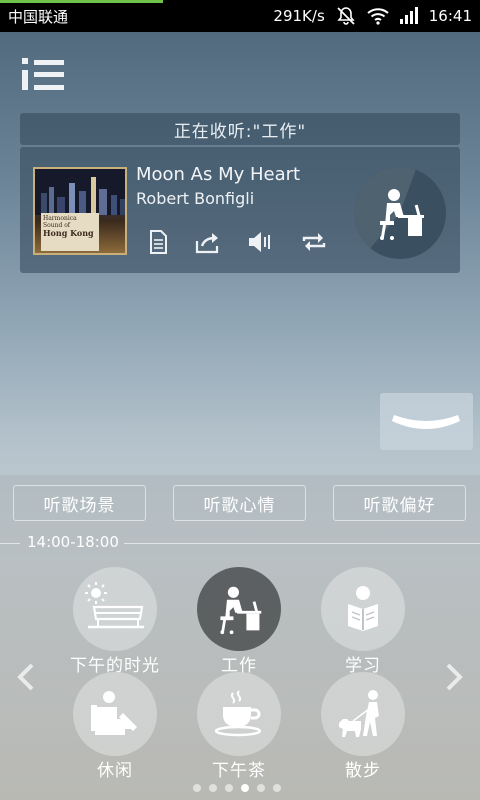  Describe the element at coordinates (359, 713) in the screenshot. I see `dog-walk-icon` at that location.